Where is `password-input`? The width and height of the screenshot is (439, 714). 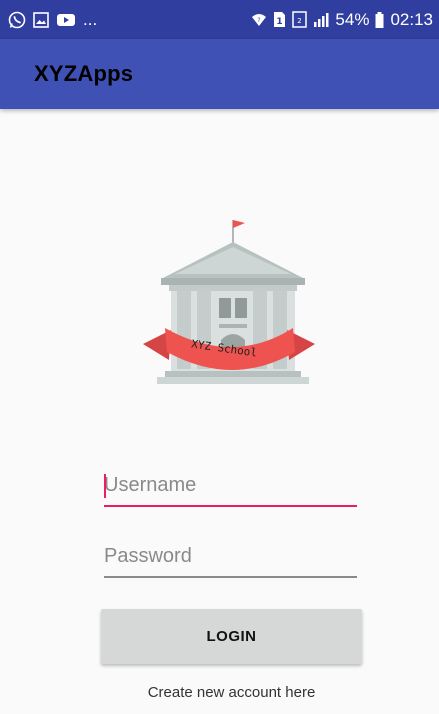
password-input is located at coordinates (230, 556).